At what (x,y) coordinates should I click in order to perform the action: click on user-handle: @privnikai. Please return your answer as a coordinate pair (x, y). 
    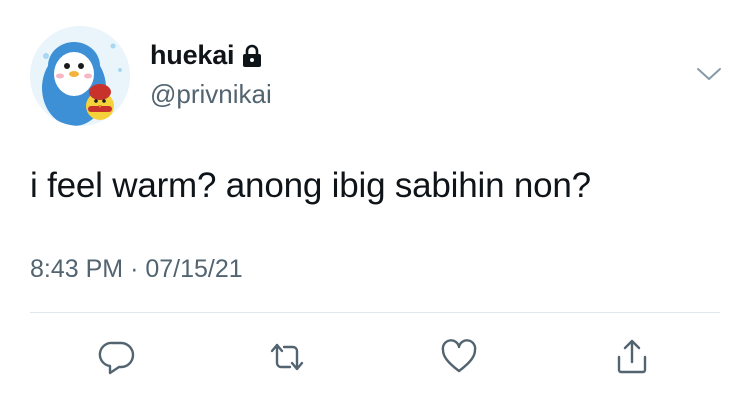
    Looking at the image, I should click on (211, 94).